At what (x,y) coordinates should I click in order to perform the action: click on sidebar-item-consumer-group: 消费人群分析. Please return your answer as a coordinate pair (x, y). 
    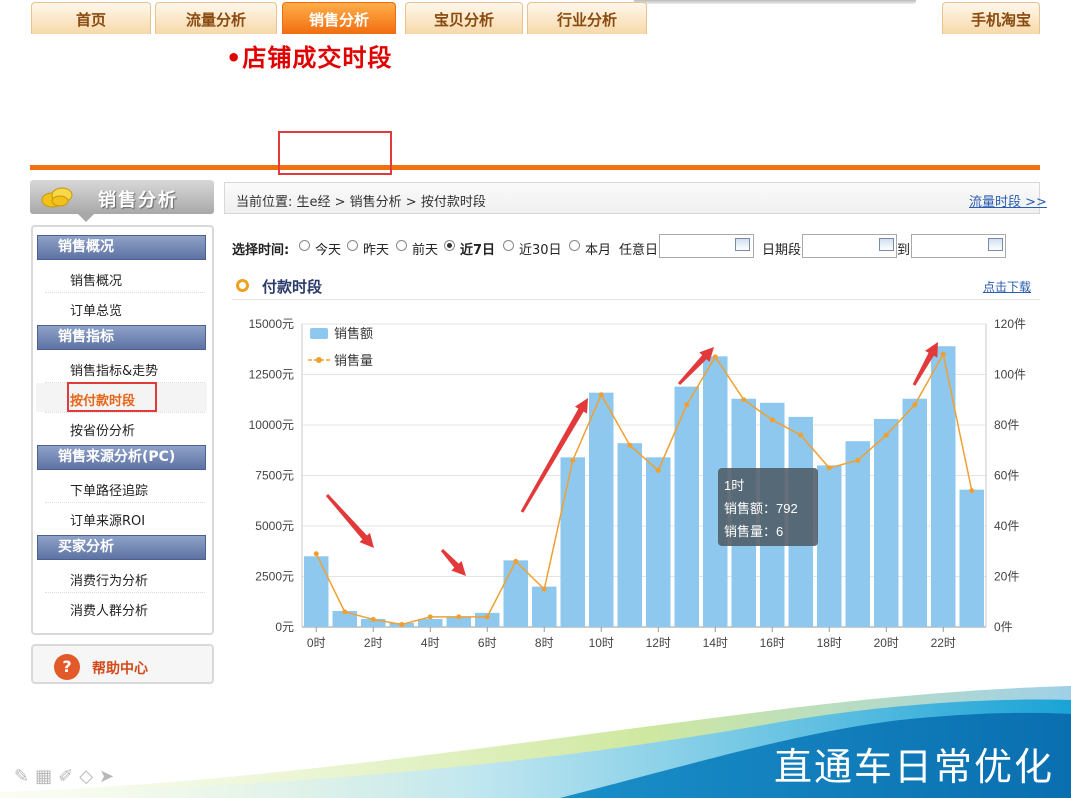
    Looking at the image, I should click on (109, 609).